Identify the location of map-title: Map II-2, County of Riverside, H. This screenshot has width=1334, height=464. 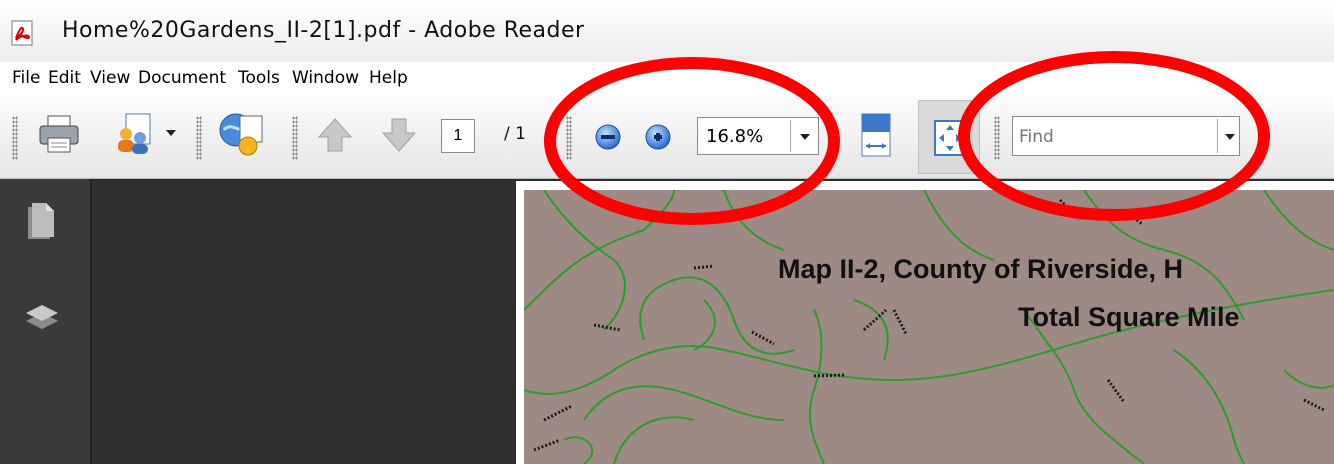
(981, 269).